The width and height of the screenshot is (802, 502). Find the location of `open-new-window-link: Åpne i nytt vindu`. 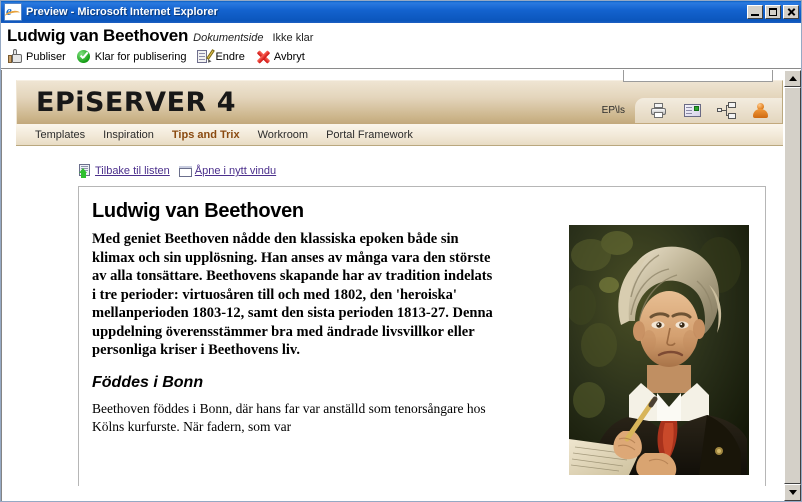

open-new-window-link: Åpne i nytt vindu is located at coordinates (227, 171).